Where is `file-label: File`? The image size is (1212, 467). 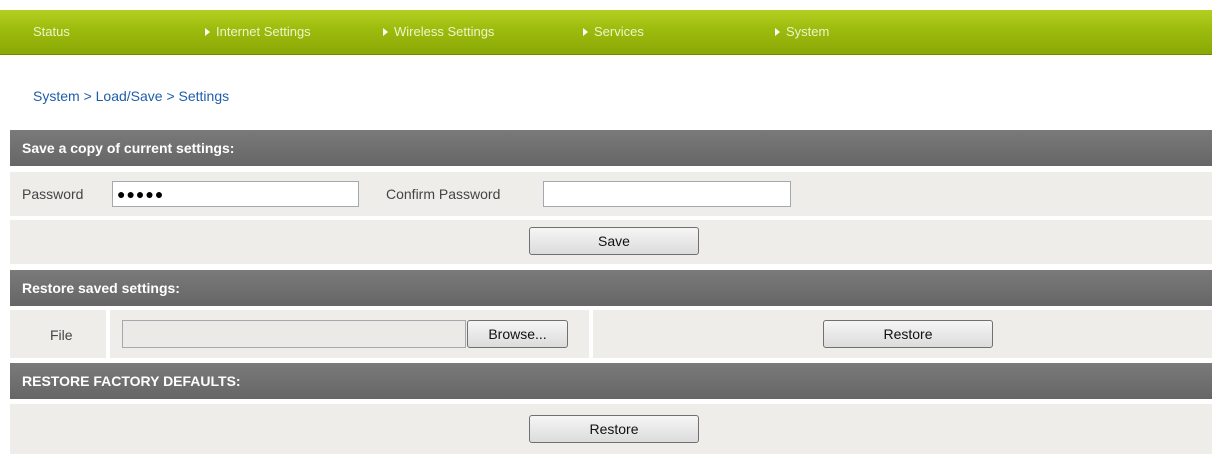 file-label: File is located at coordinates (61, 335).